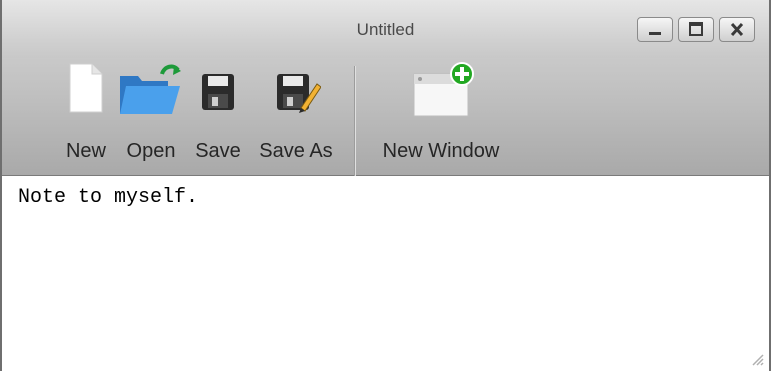  What do you see at coordinates (296, 116) in the screenshot?
I see `save-as-button: Save As` at bounding box center [296, 116].